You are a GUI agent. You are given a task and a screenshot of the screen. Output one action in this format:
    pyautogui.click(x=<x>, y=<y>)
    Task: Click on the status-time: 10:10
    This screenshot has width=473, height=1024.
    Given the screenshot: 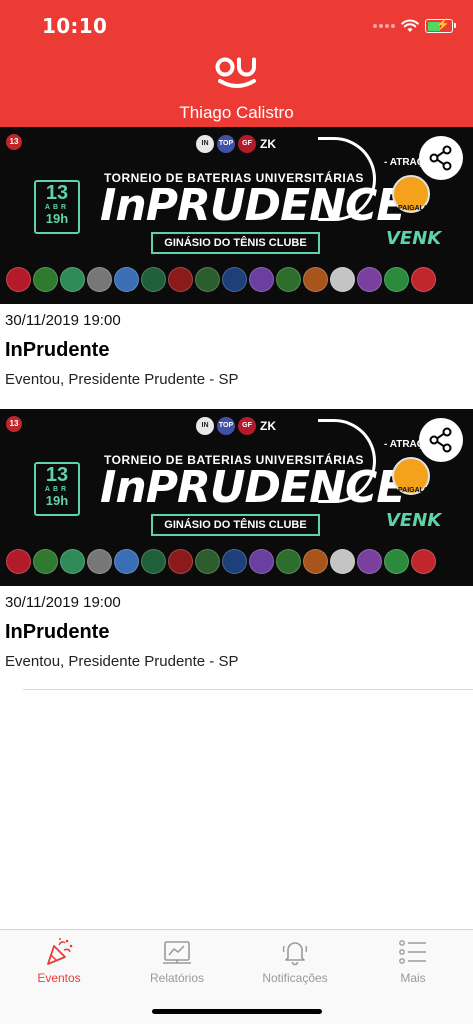 What is the action you would take?
    pyautogui.click(x=75, y=26)
    